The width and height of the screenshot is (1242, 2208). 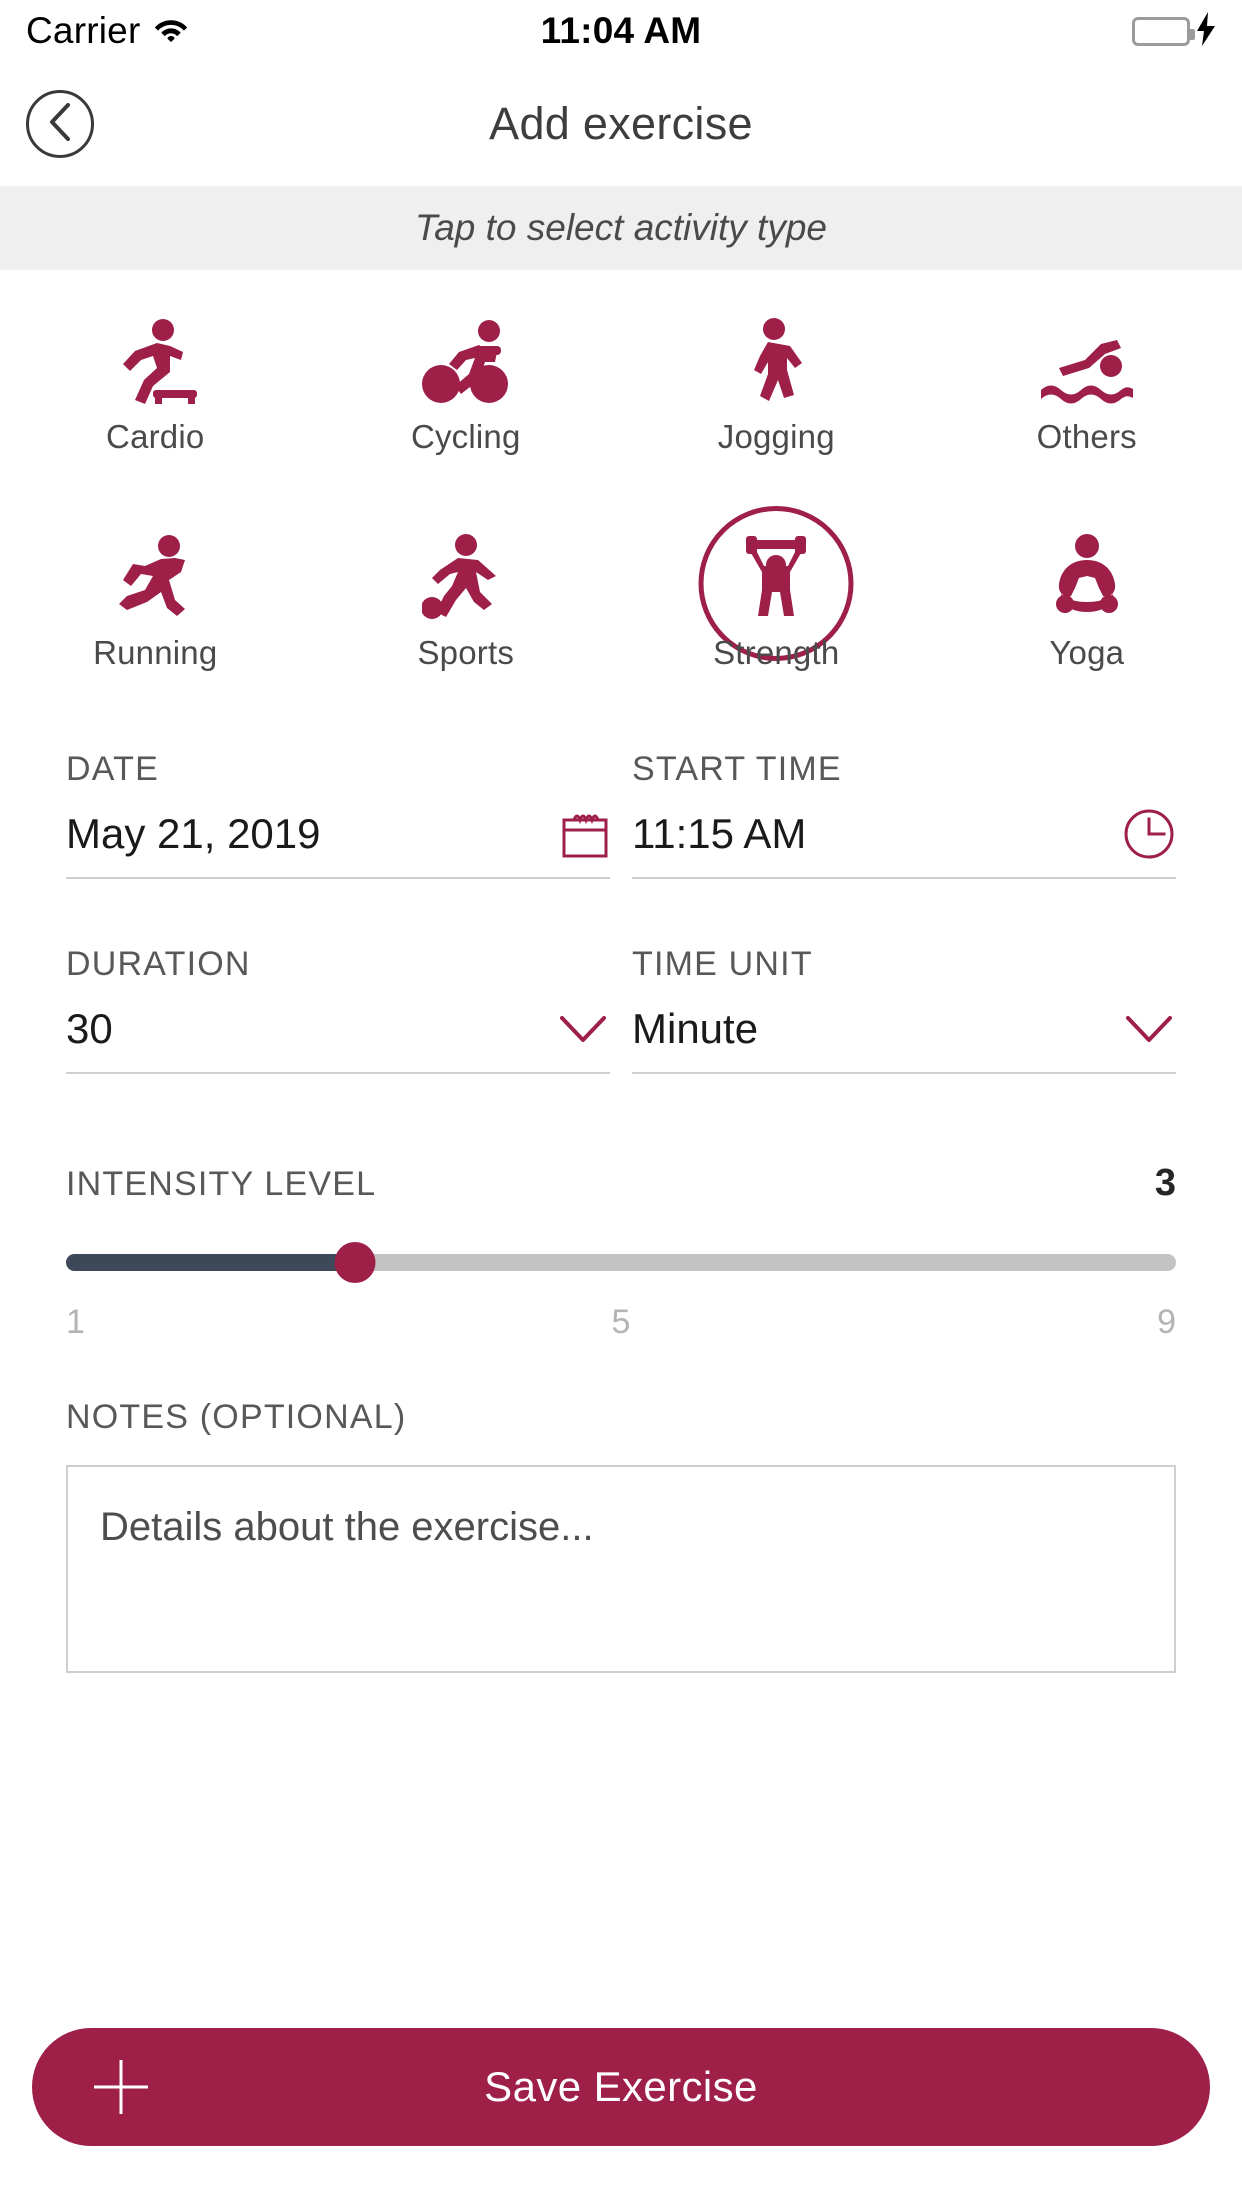 I want to click on intensity-value: 3, so click(x=1165, y=1183).